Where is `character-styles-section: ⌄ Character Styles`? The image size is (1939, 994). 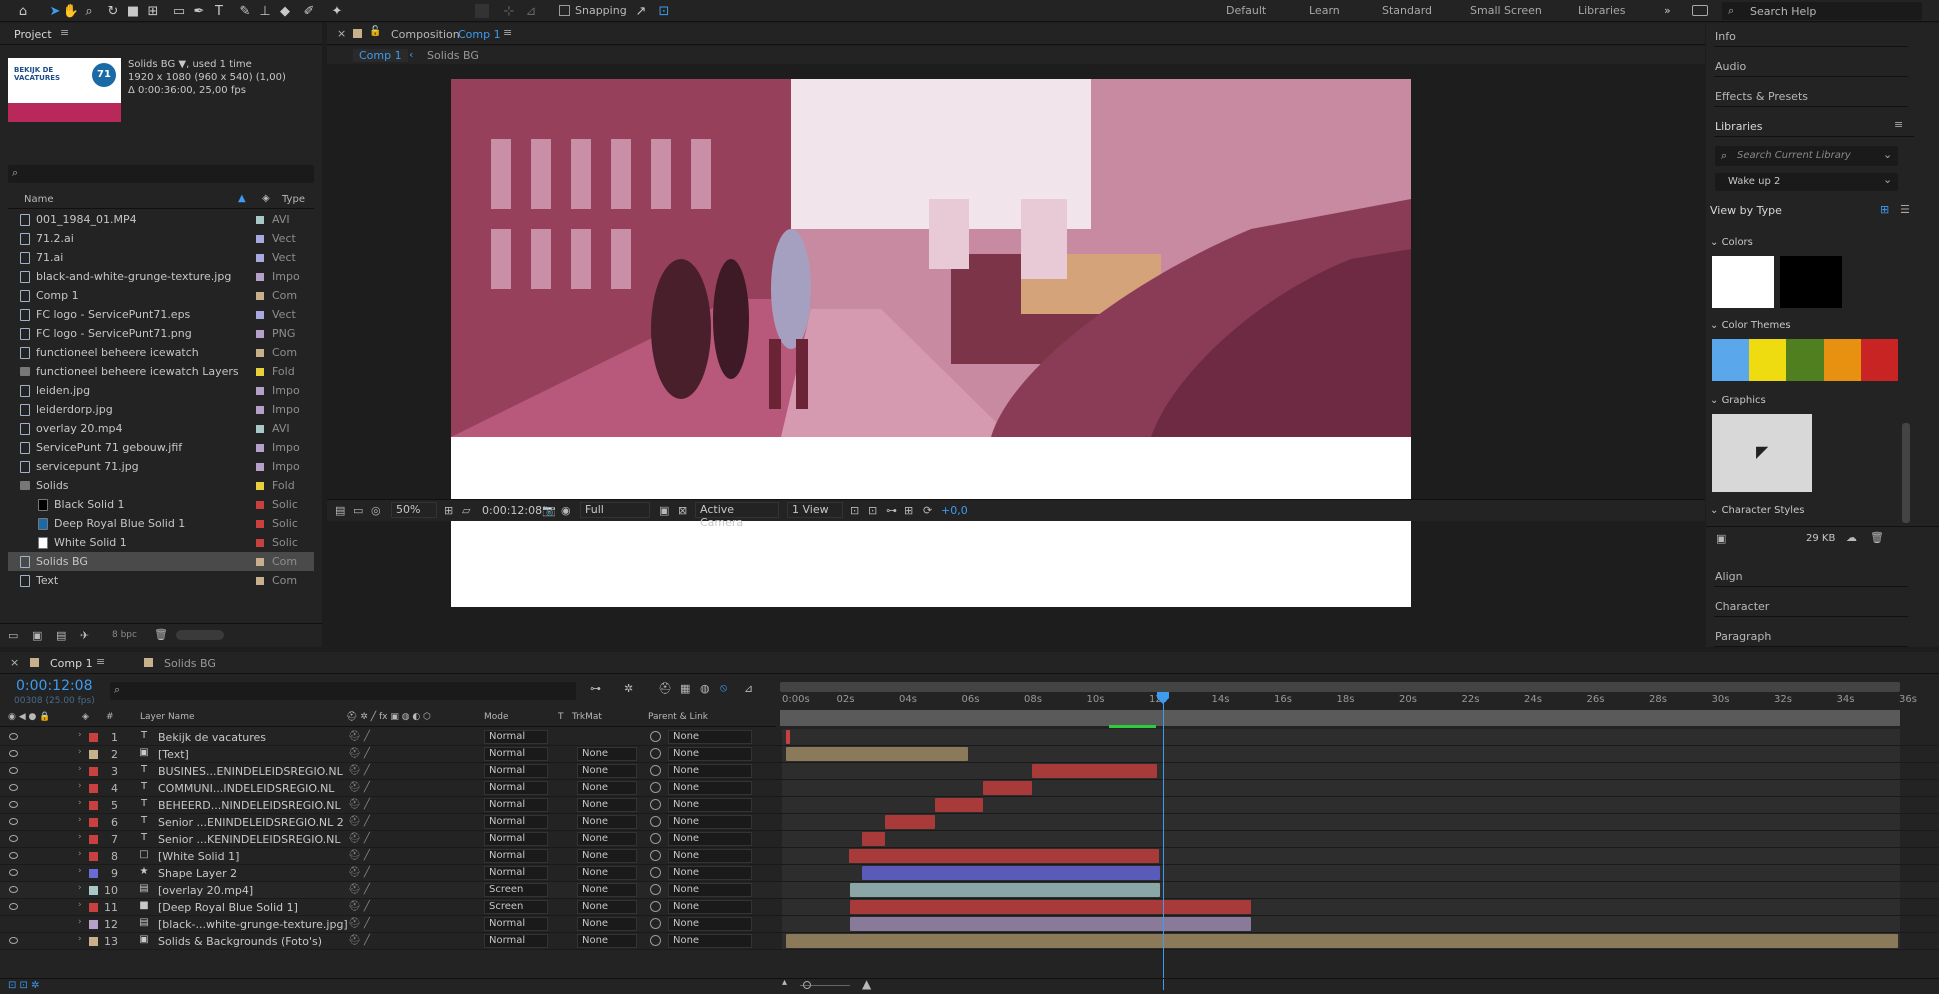 character-styles-section: ⌄ Character Styles is located at coordinates (1757, 510).